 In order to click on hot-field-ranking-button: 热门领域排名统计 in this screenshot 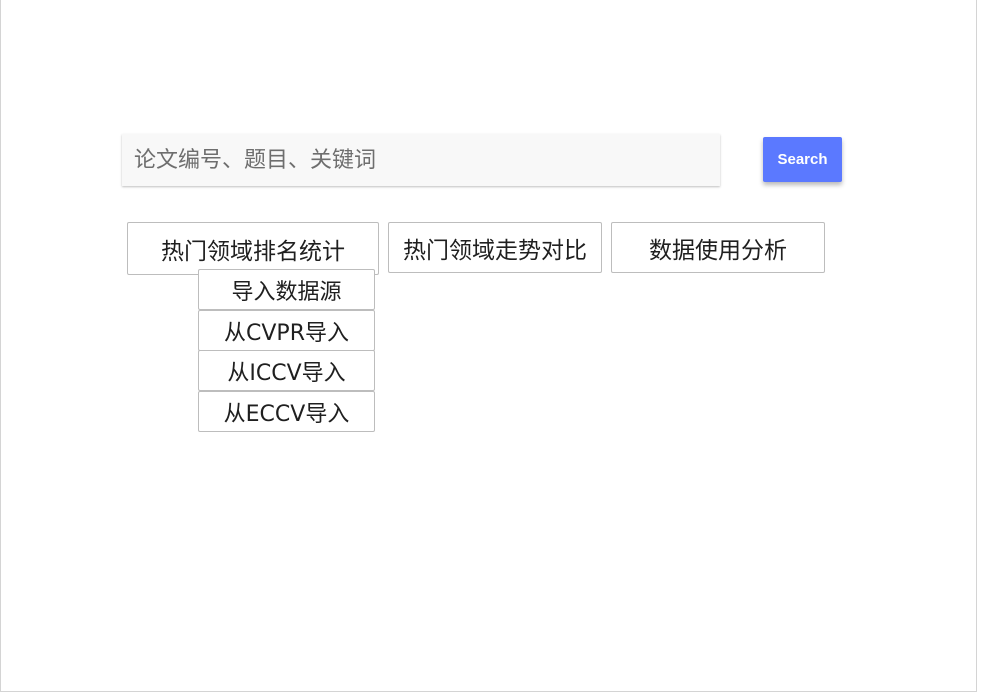, I will do `click(253, 248)`.